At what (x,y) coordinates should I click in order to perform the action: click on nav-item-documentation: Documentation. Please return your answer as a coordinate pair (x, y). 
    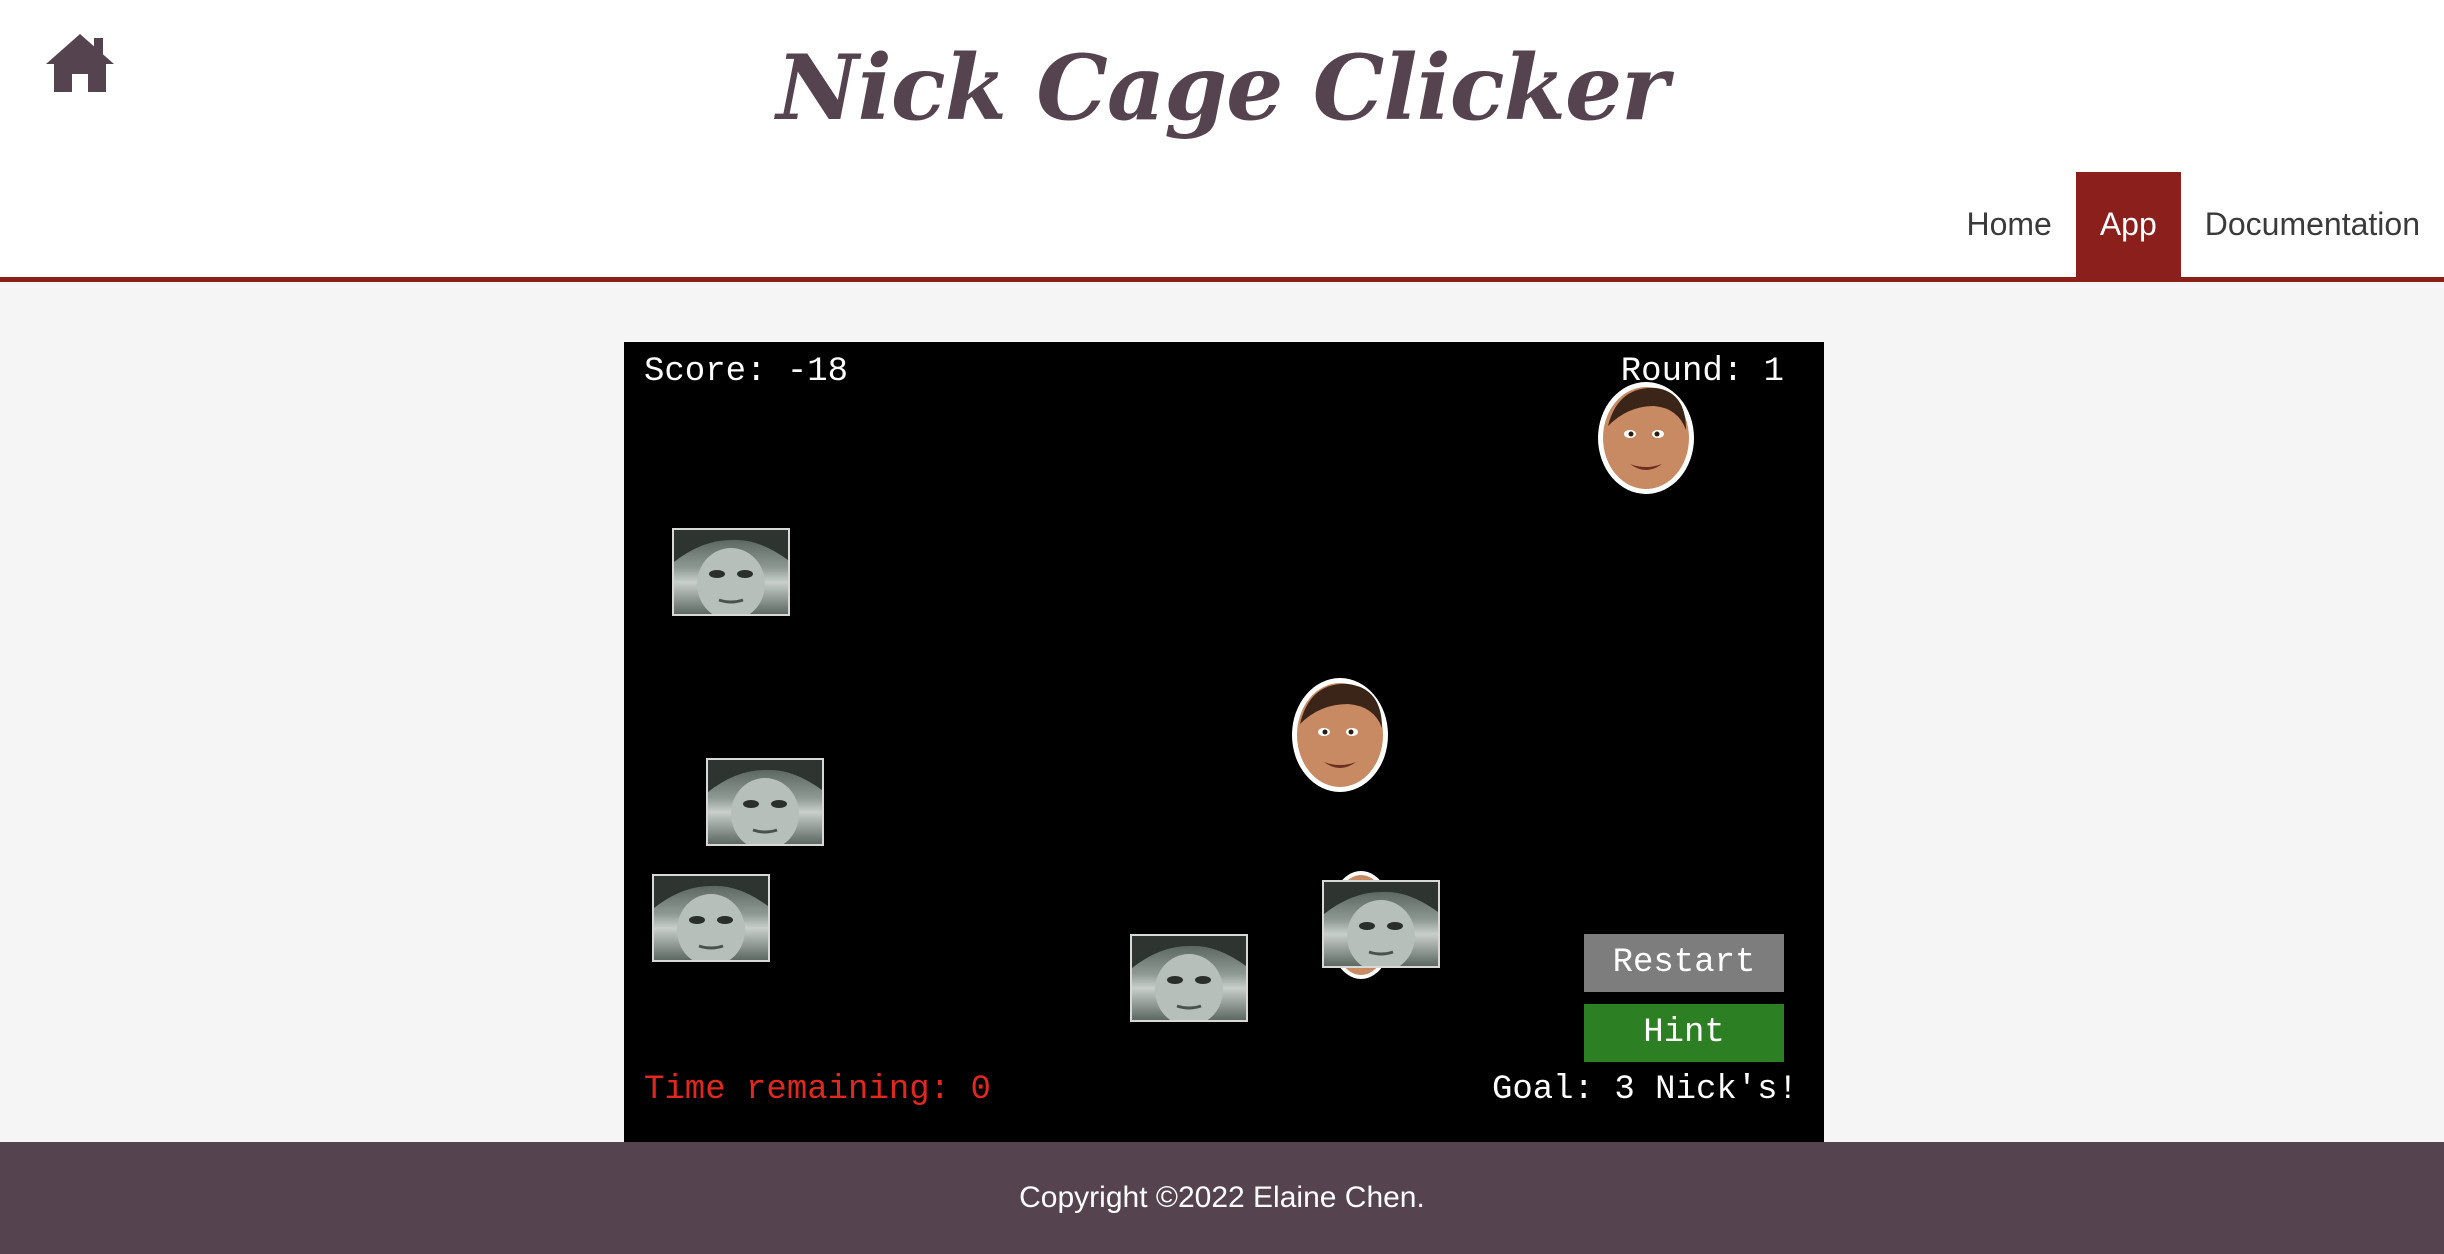
    Looking at the image, I should click on (2312, 224).